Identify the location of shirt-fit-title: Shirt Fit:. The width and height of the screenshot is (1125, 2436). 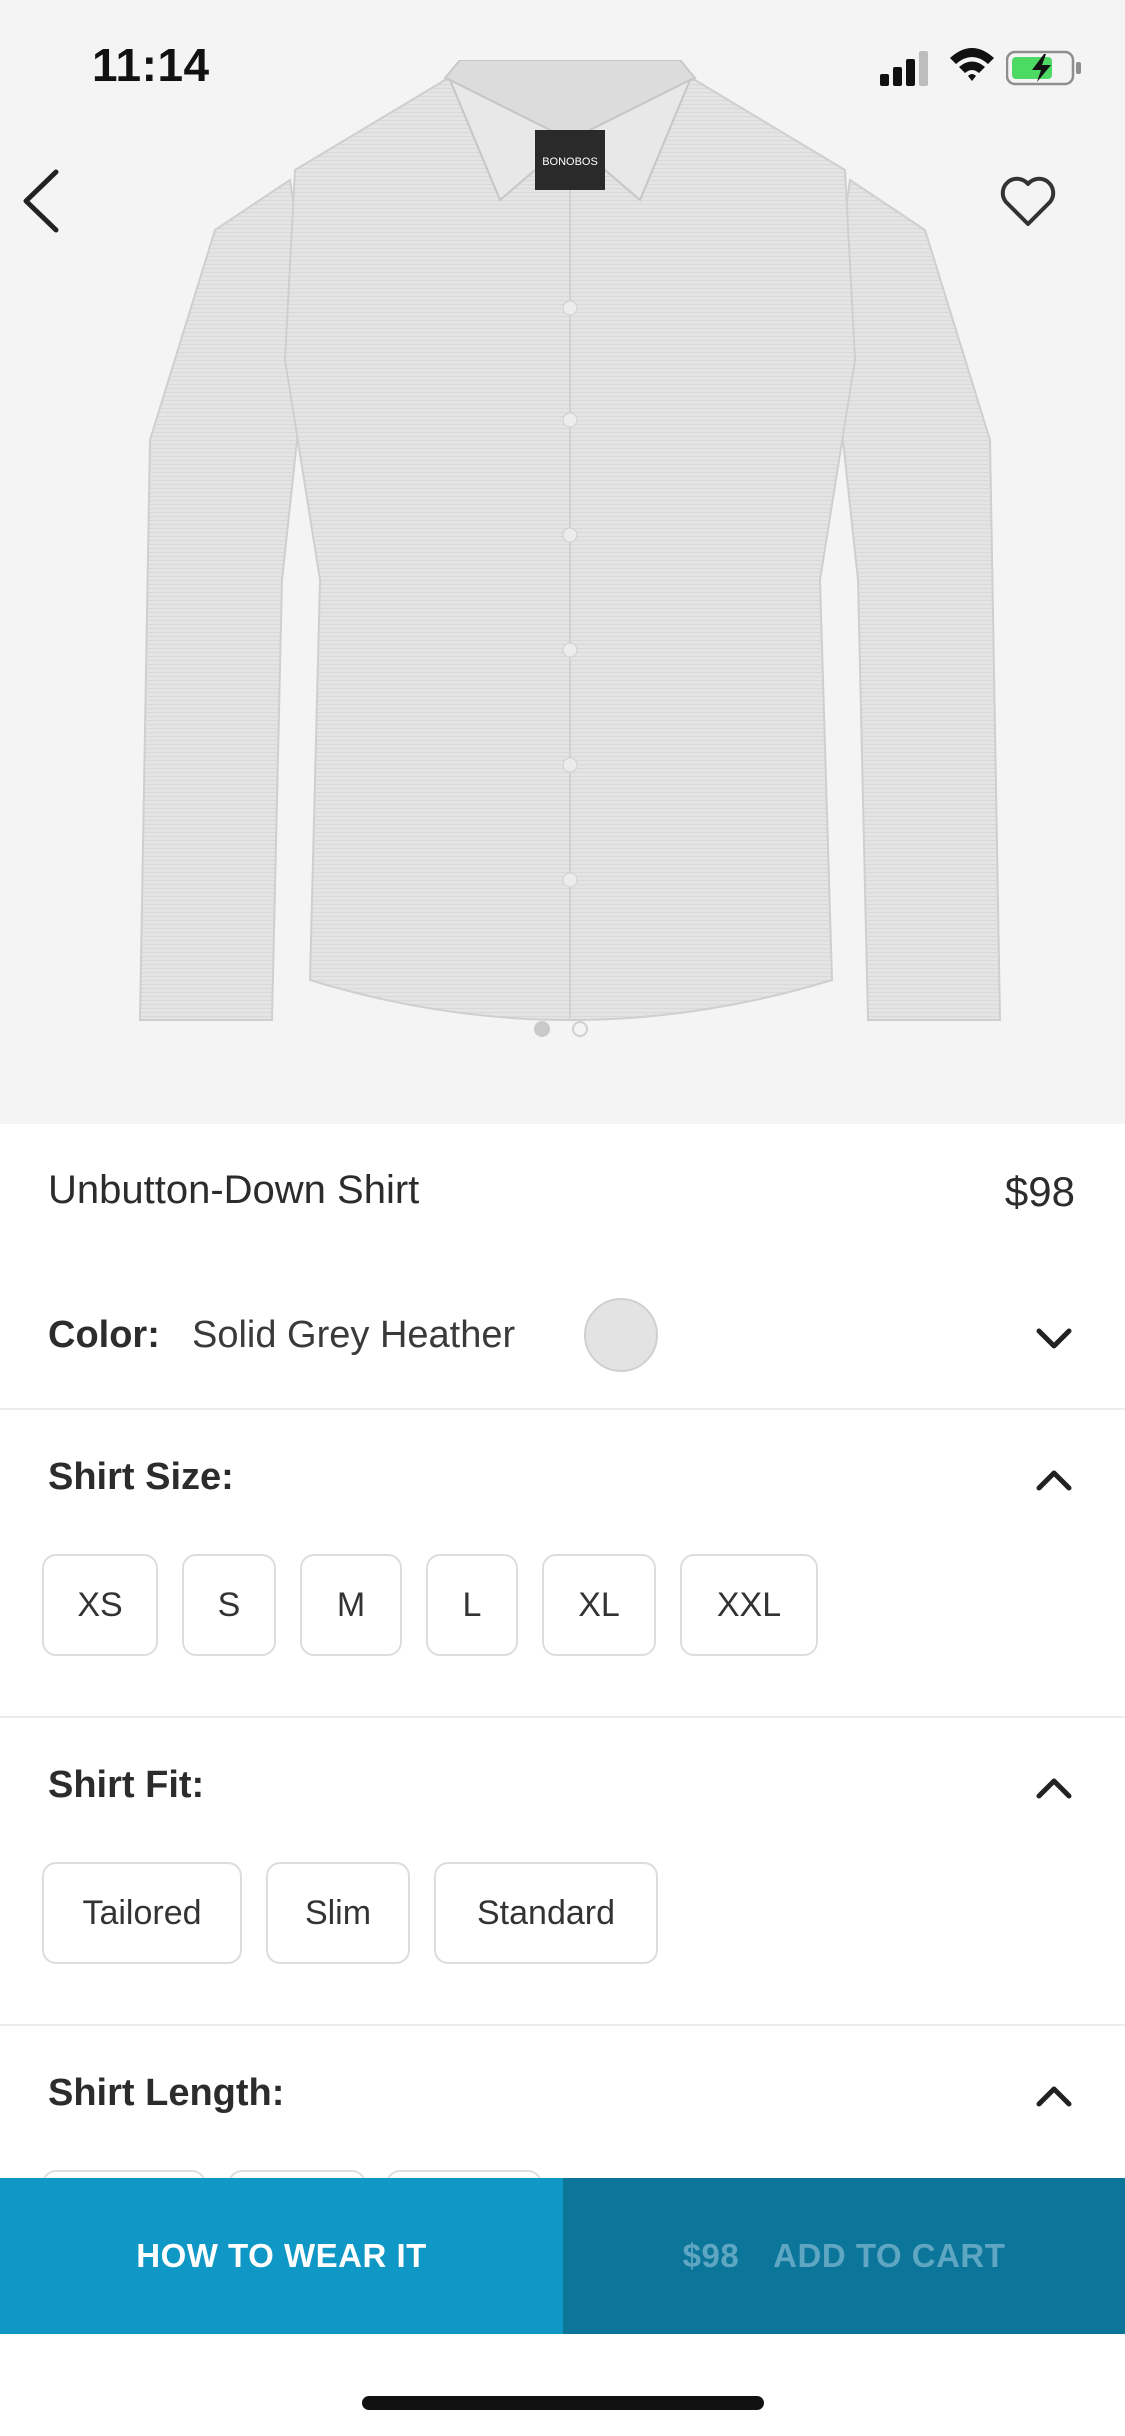
(126, 1785).